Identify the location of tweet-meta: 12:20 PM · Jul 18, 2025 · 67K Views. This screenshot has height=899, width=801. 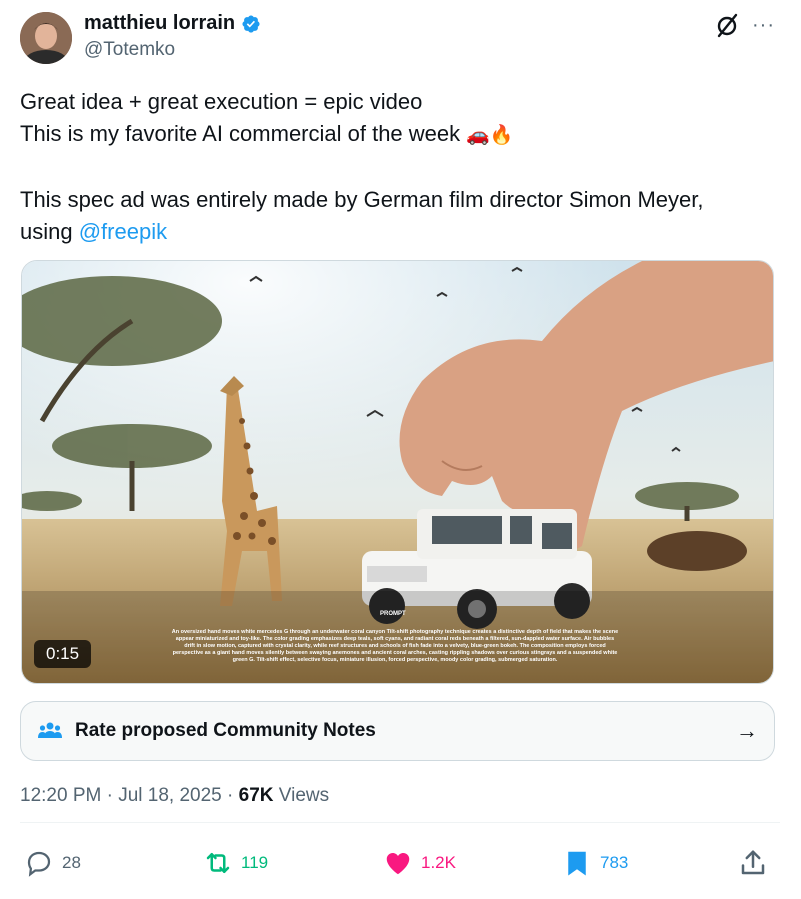
(174, 796).